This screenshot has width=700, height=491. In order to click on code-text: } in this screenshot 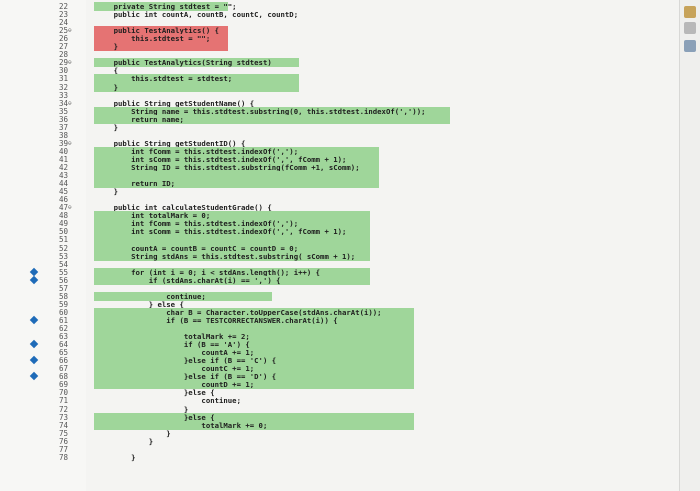, I will do `click(116, 457)`.